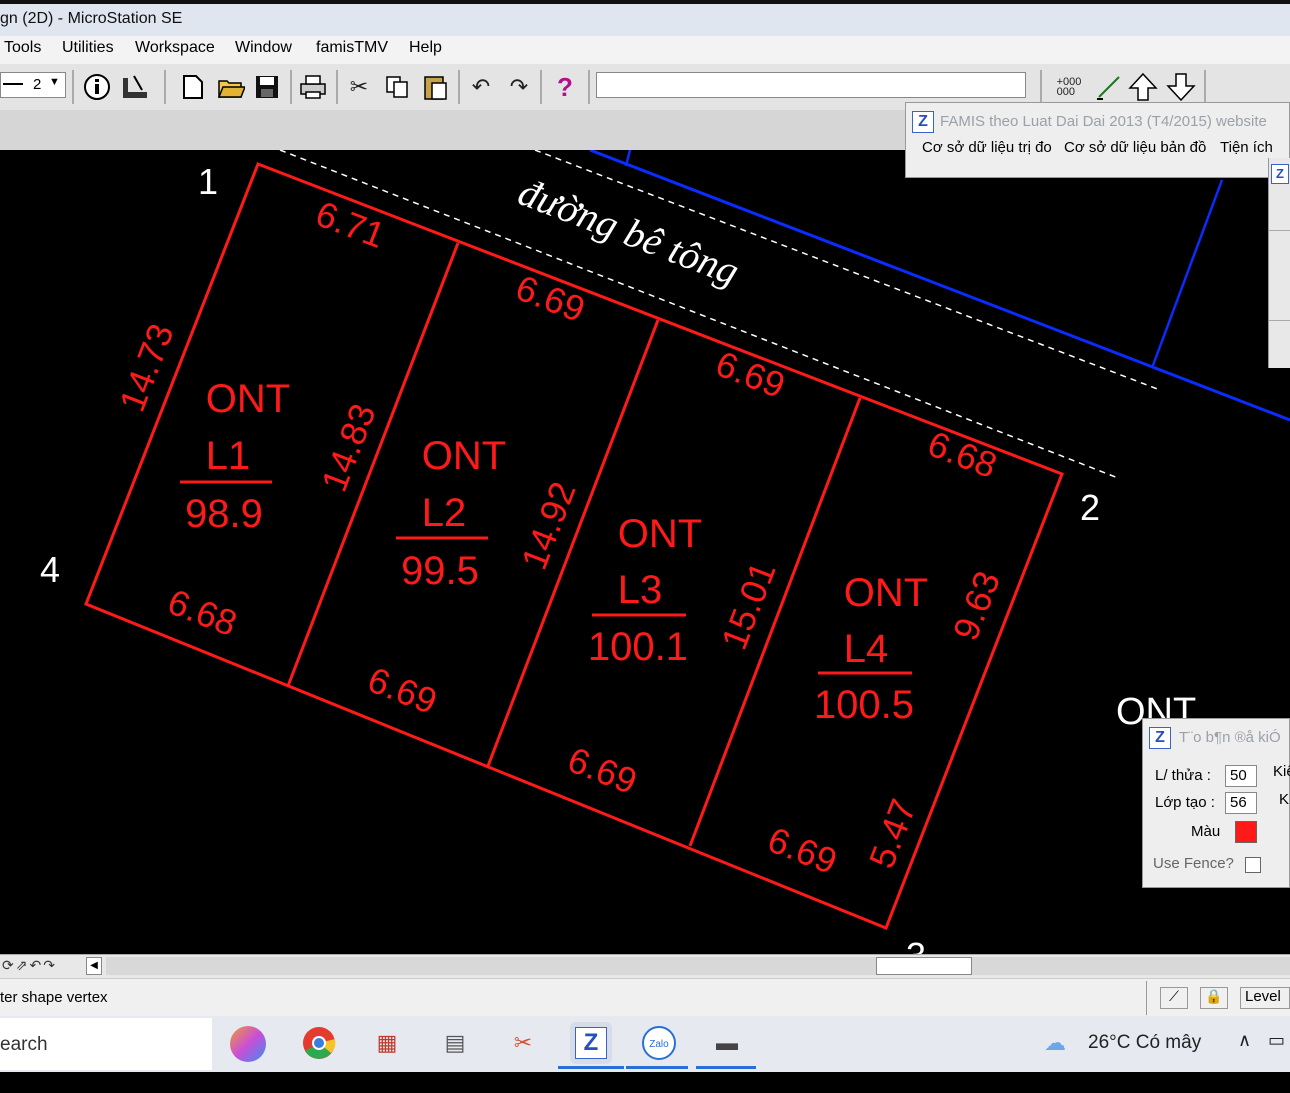 This screenshot has width=1290, height=1093. Describe the element at coordinates (402, 690) in the screenshot. I see `edge-bottom-2: 6.69` at that location.